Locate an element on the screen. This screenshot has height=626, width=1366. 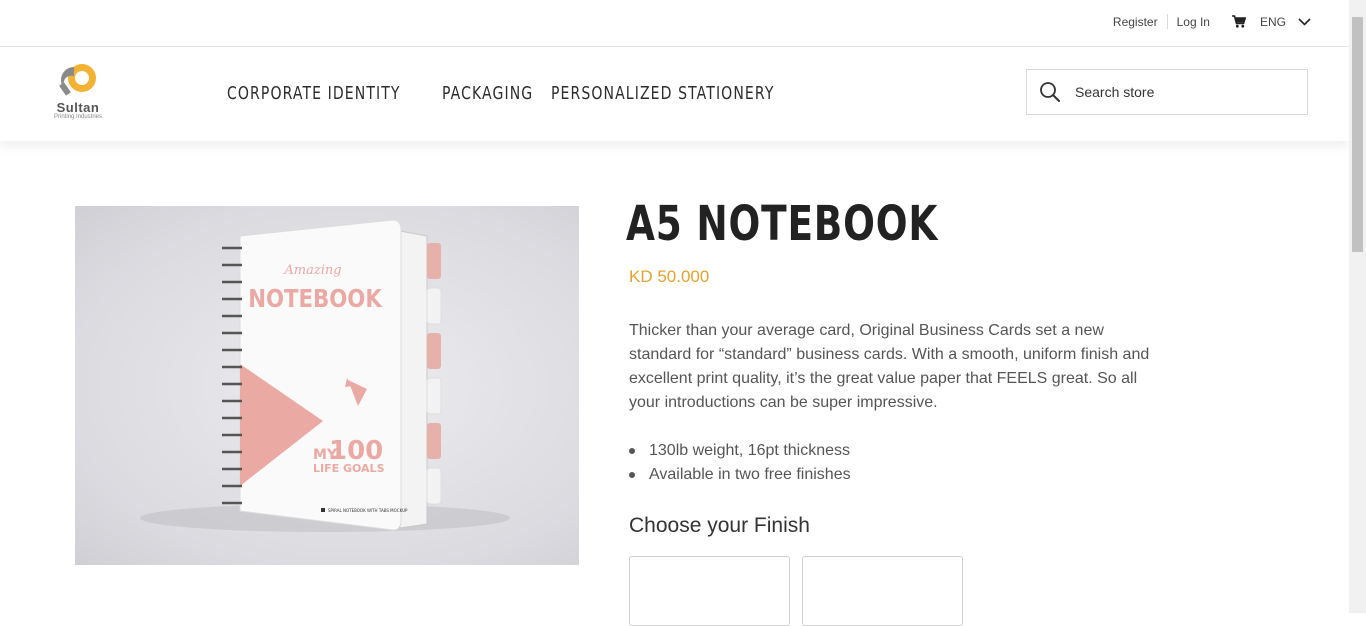
login-link: Log In is located at coordinates (1193, 22).